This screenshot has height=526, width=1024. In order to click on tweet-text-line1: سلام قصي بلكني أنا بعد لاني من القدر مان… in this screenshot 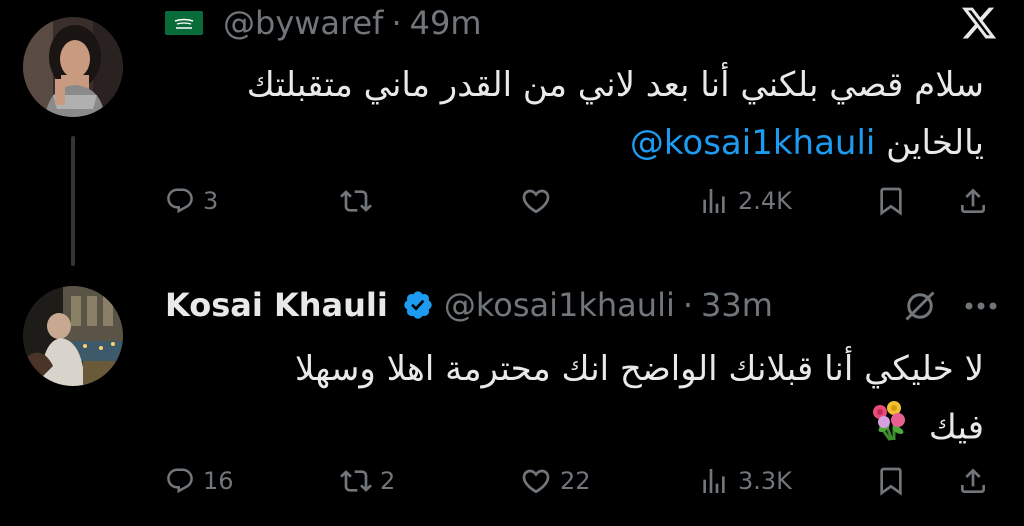, I will do `click(615, 85)`.